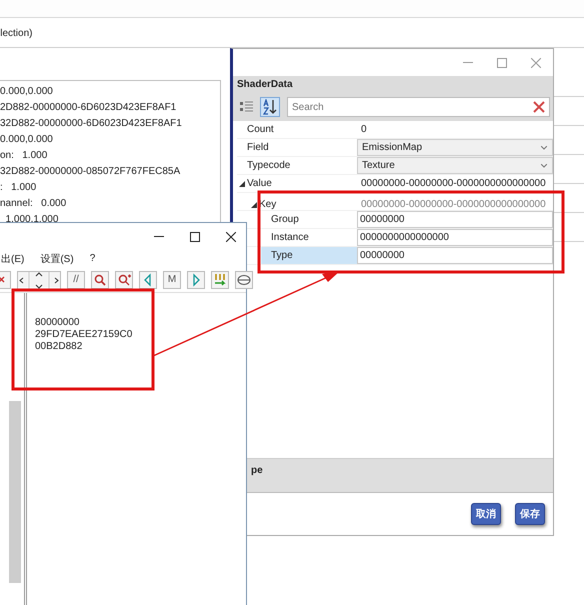 Image resolution: width=584 pixels, height=605 pixels. Describe the element at coordinates (89, 108) in the screenshot. I see `info-line: 2D882-00000000-6D6023D423EF8AF1` at that location.